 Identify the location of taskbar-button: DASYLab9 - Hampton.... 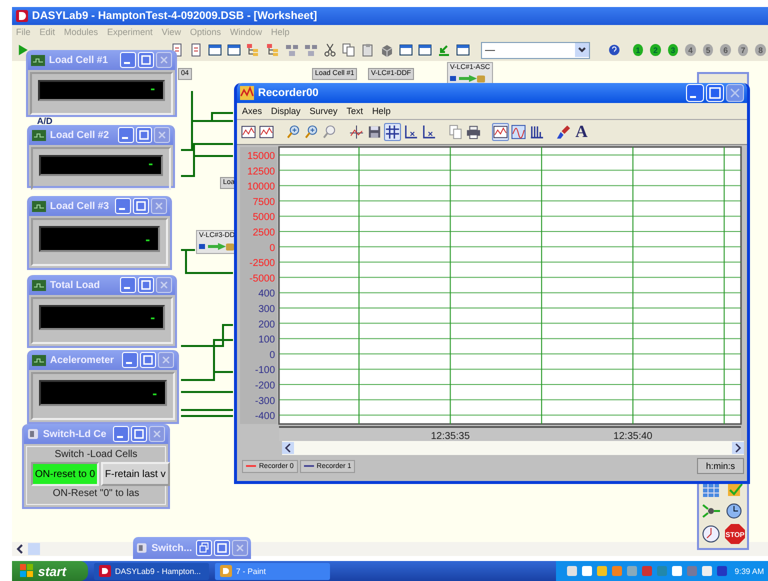
(151, 571).